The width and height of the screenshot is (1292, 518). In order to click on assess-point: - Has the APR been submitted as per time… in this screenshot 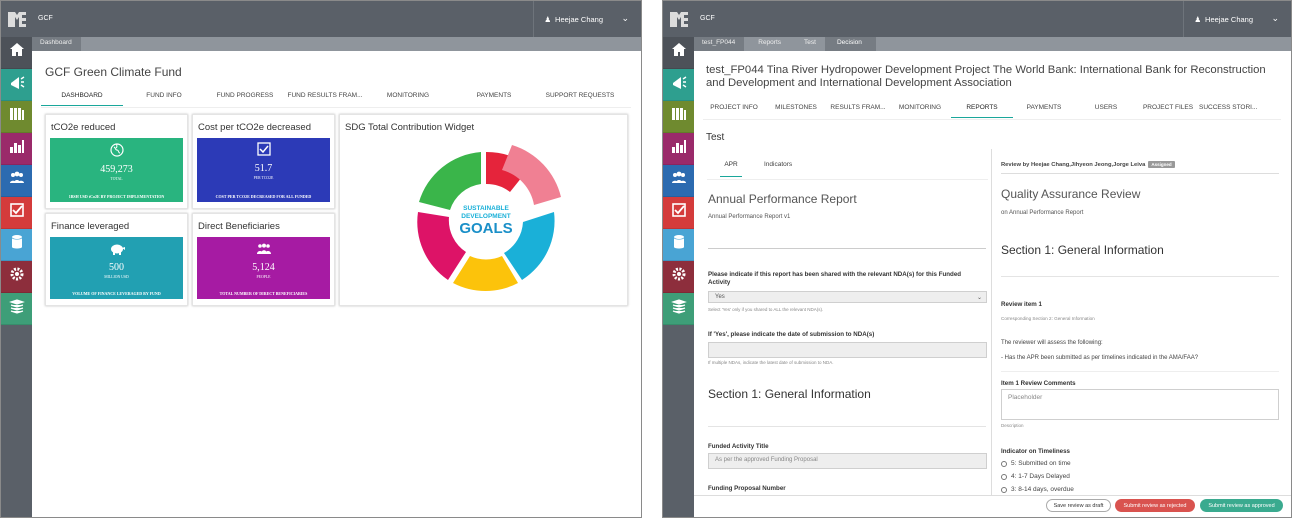, I will do `click(1100, 358)`.